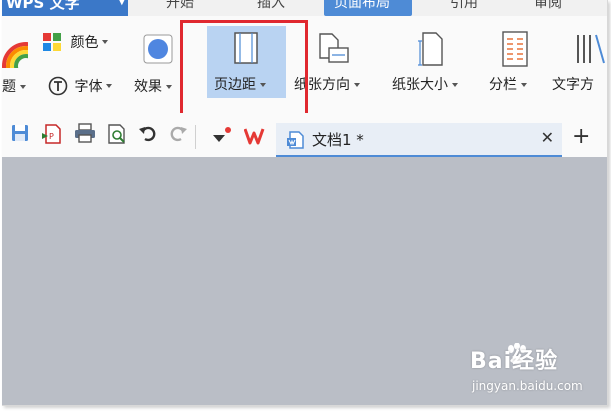 Image resolution: width=611 pixels, height=411 pixels. What do you see at coordinates (23, 87) in the screenshot?
I see `theme-caret-icon` at bounding box center [23, 87].